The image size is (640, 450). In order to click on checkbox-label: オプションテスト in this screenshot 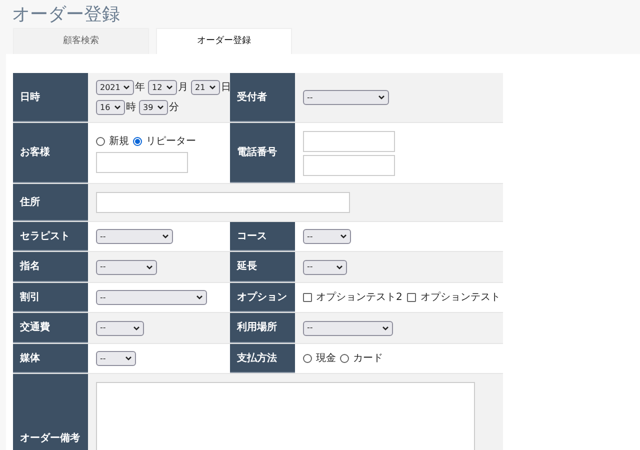, I will do `click(460, 297)`.